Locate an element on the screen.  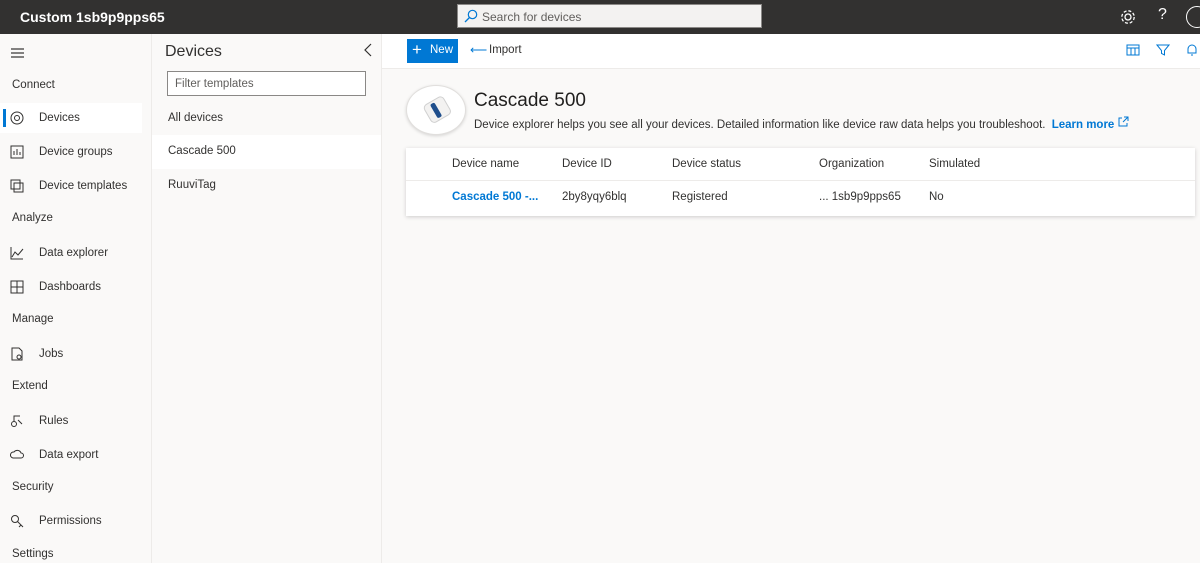
import-button-label: Import is located at coordinates (505, 50).